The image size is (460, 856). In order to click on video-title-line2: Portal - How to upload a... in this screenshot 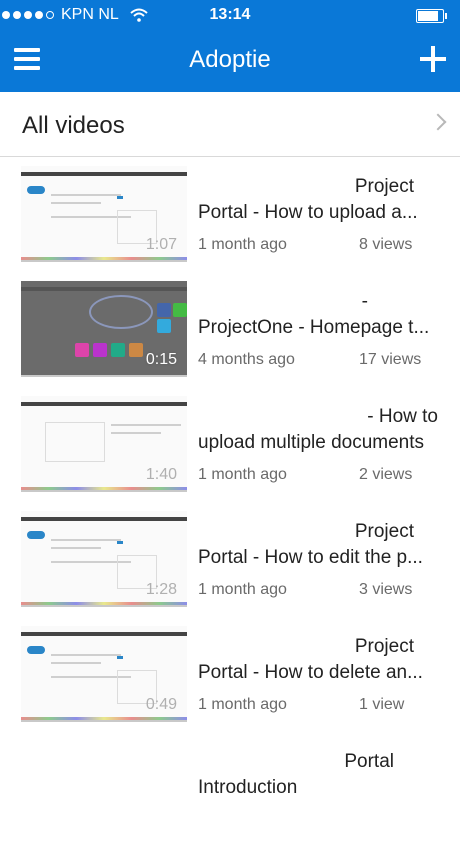, I will do `click(308, 212)`.